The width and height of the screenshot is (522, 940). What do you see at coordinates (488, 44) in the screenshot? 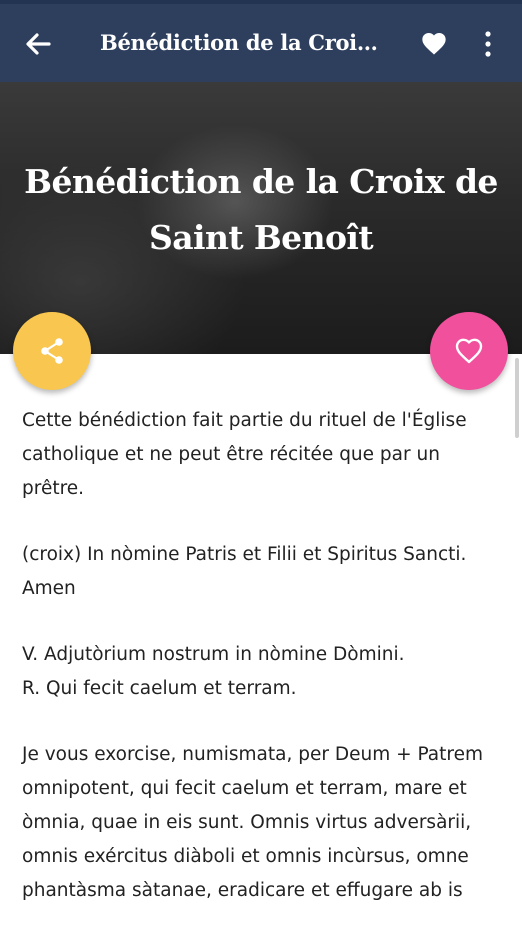
I see `more-vertical-icon` at bounding box center [488, 44].